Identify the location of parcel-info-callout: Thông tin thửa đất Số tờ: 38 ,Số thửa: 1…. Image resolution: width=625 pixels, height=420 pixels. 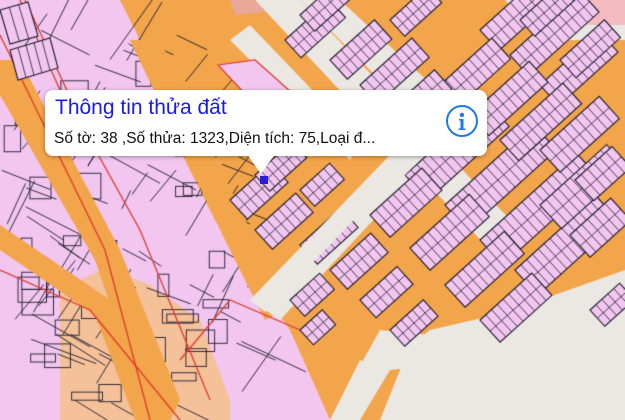
(266, 123).